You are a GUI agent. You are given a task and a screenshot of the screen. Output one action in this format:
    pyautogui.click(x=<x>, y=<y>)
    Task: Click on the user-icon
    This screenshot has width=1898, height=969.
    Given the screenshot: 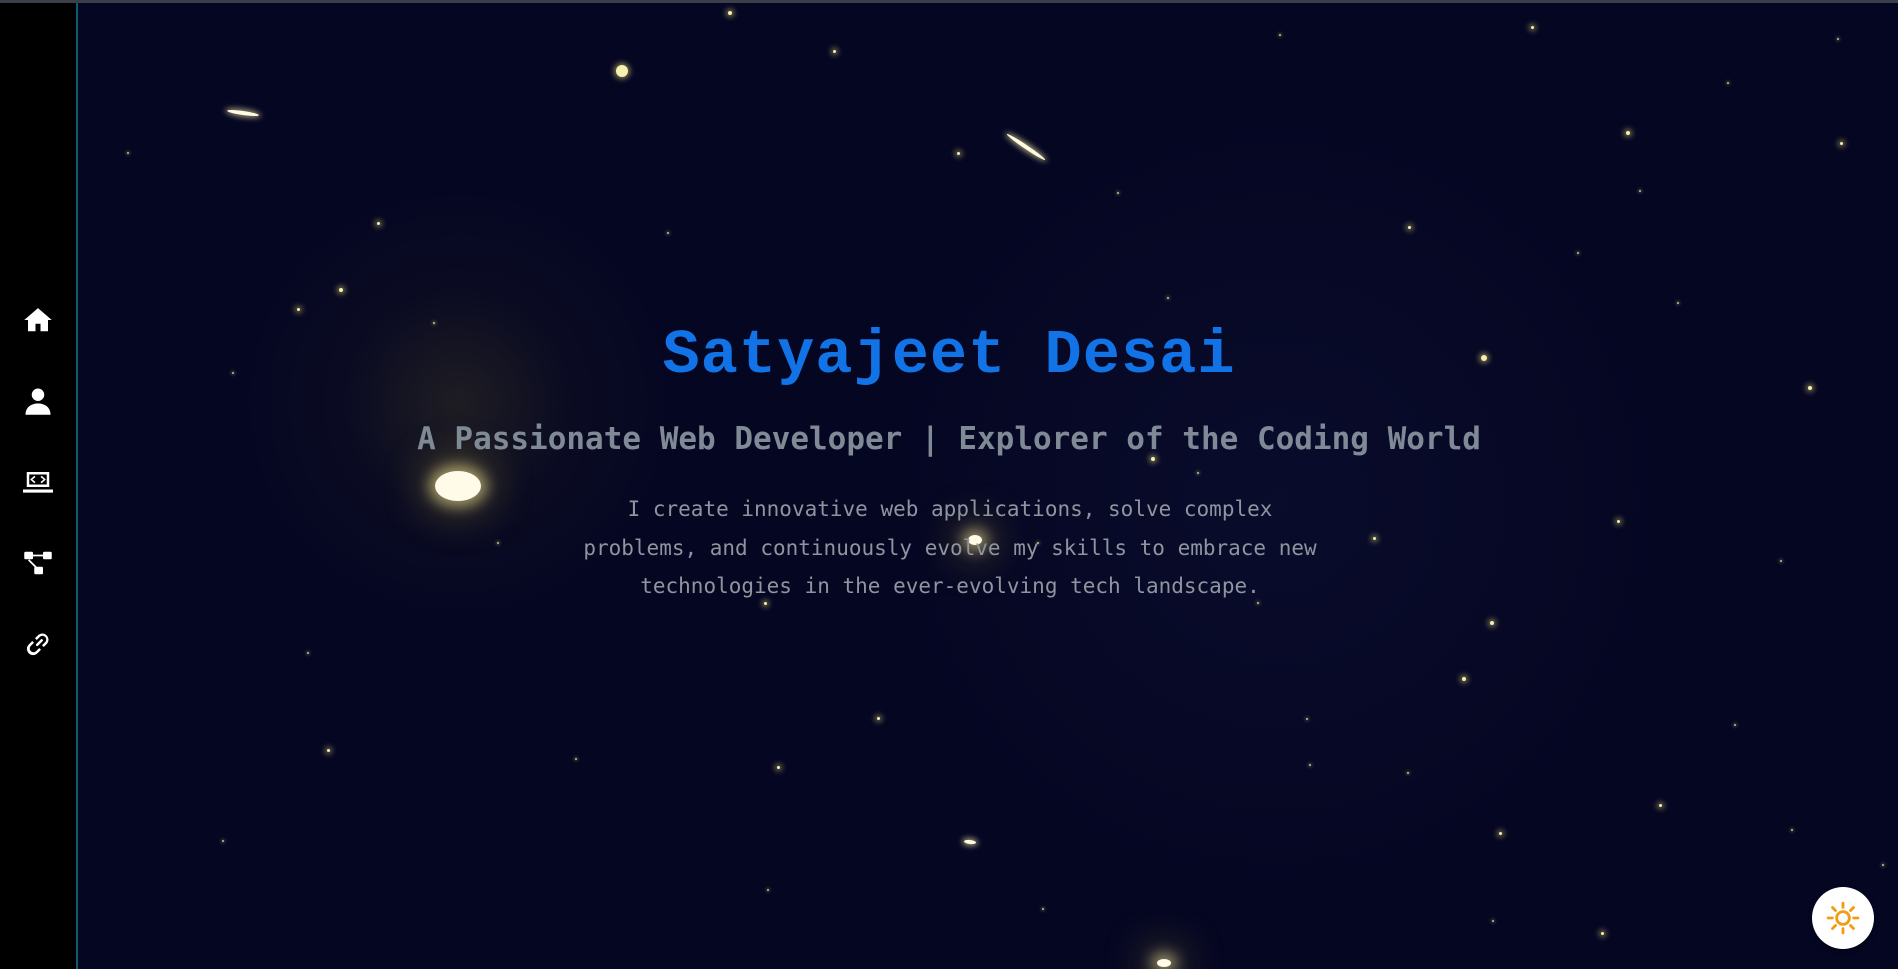 What is the action you would take?
    pyautogui.click(x=38, y=401)
    